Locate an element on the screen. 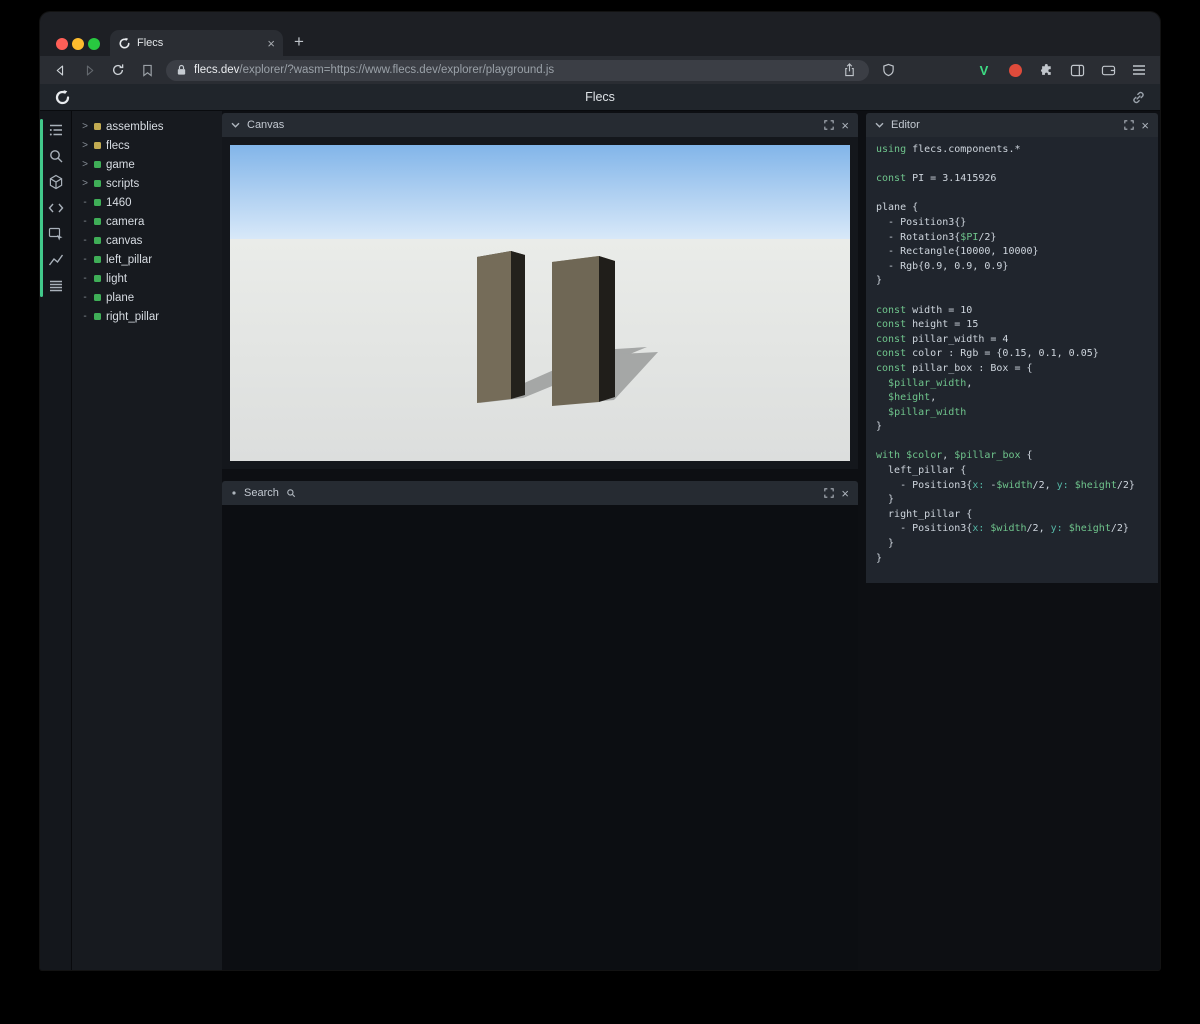 Image resolution: width=1200 pixels, height=1024 pixels. permalink-icon is located at coordinates (1138, 97).